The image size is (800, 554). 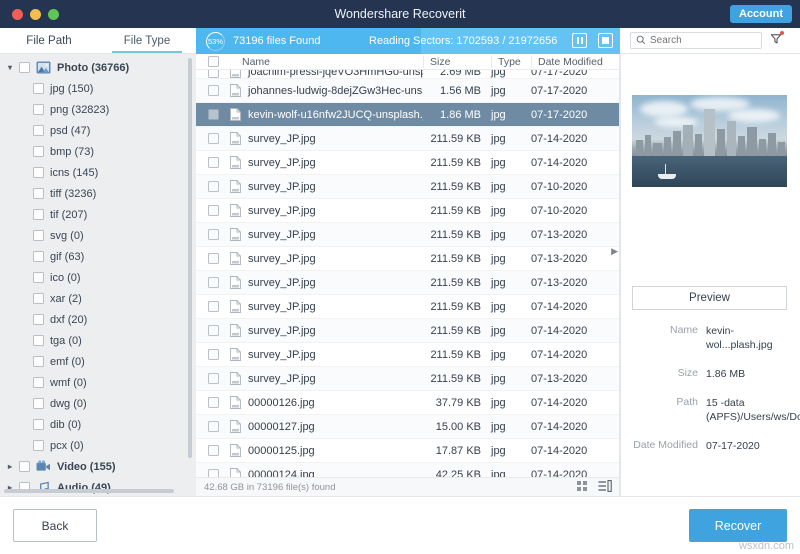 I want to click on table-row: 00000126.jpg 37.79 KB jpg 07-14-2020, so click(x=407, y=403).